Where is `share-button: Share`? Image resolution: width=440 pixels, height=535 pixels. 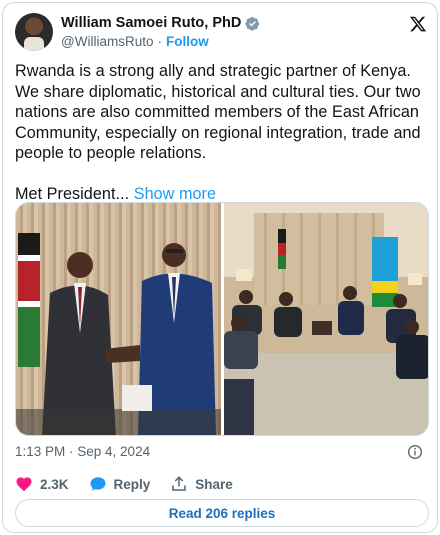 share-button: Share is located at coordinates (201, 484).